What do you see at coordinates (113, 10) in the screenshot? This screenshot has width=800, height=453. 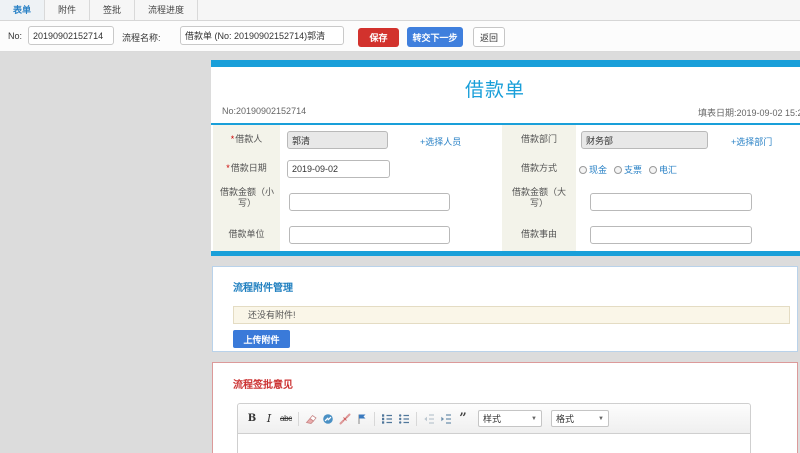 I see `tab-approval: 签批` at bounding box center [113, 10].